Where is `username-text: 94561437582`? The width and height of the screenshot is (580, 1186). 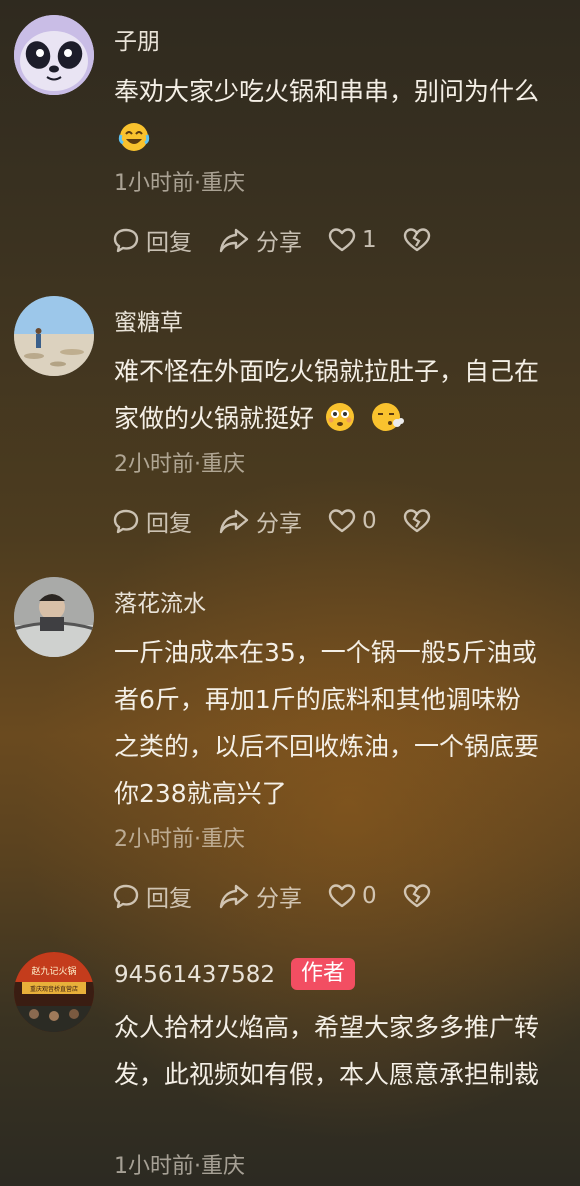
username-text: 94561437582 is located at coordinates (194, 975).